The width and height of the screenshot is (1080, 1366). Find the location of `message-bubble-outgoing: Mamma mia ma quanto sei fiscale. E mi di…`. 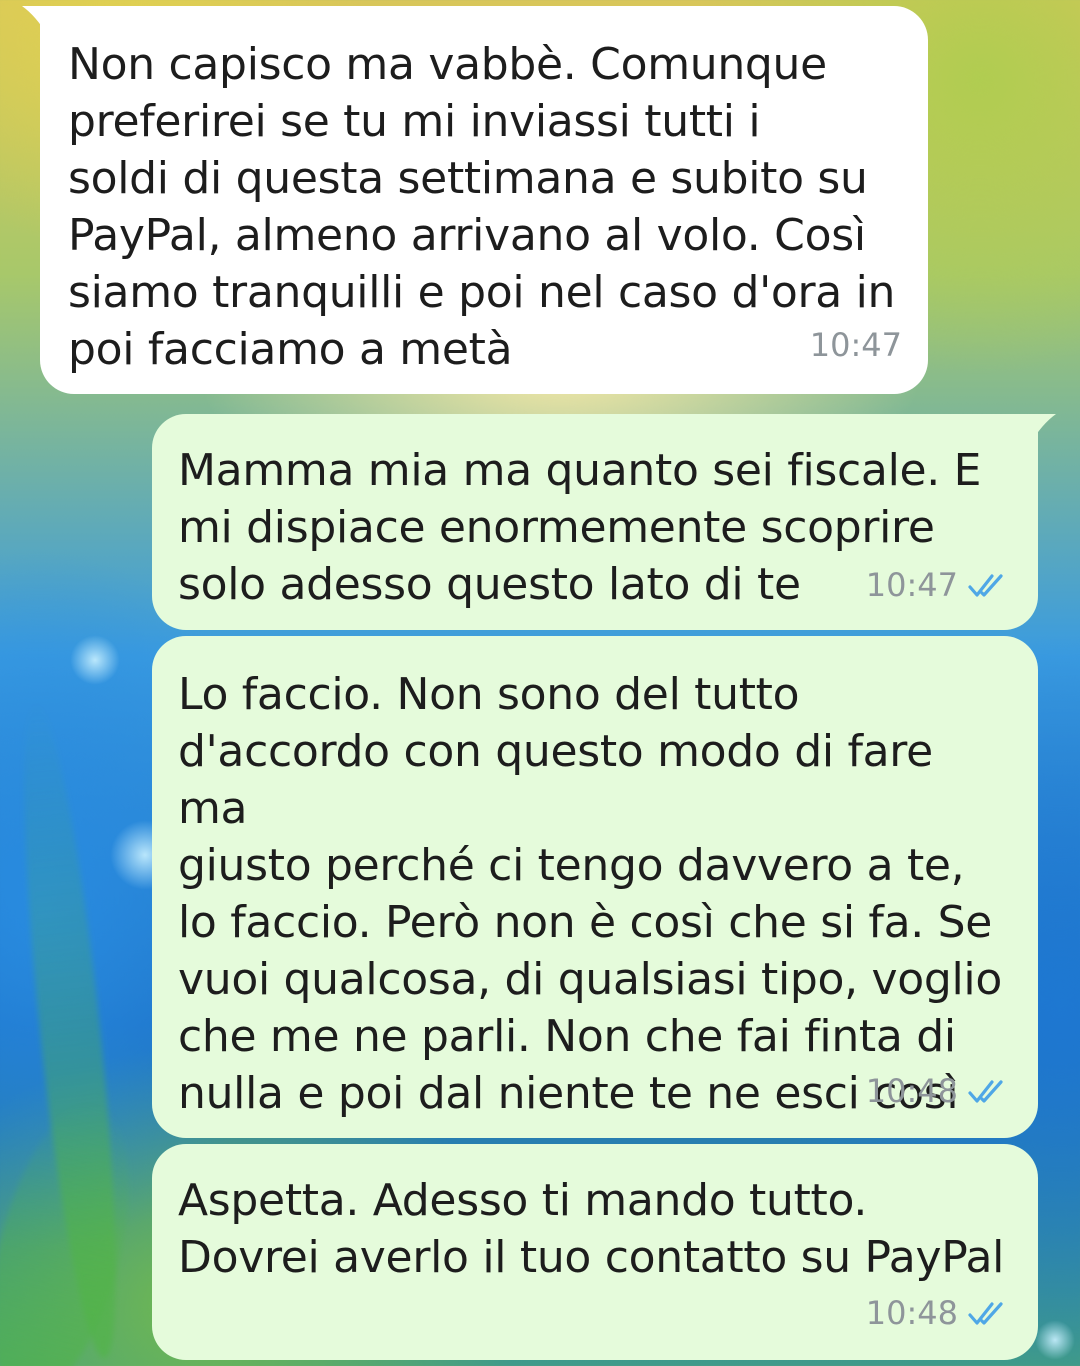

message-bubble-outgoing: Mamma mia ma quanto sei fiscale. E mi di… is located at coordinates (604, 522).